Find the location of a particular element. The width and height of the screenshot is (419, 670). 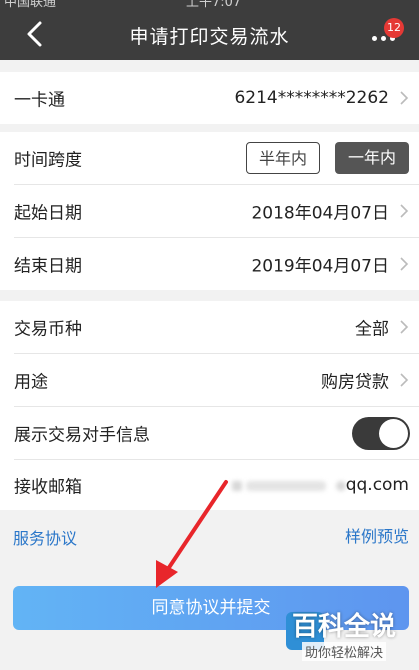

account-number: 6214********2262 is located at coordinates (311, 98).